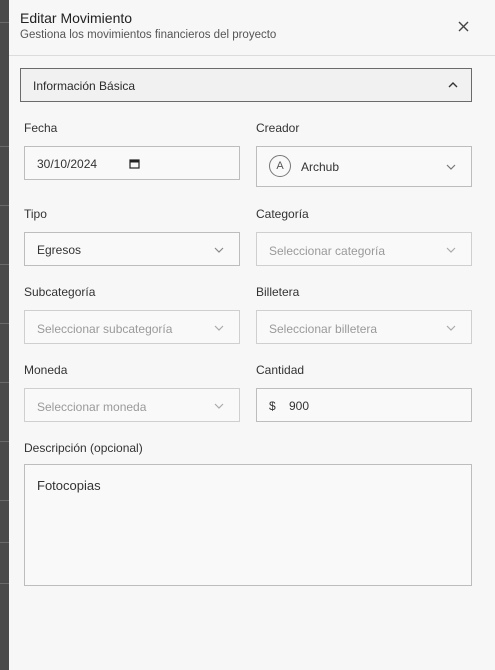 This screenshot has height=670, width=495. I want to click on billetera-select: Seleccionar billetera, so click(364, 327).